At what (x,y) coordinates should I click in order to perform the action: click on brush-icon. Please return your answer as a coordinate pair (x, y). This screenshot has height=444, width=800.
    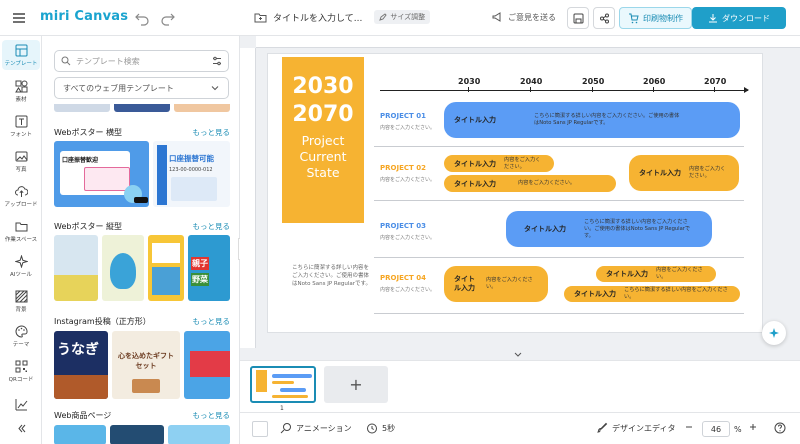
    Looking at the image, I should click on (602, 427).